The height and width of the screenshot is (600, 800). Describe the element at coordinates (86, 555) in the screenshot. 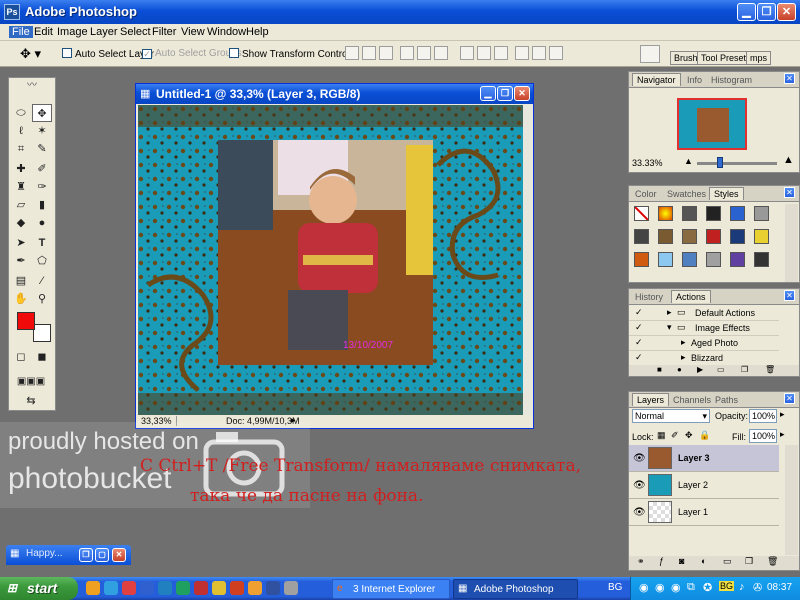

I see `minimized-restore-button: ❐` at that location.